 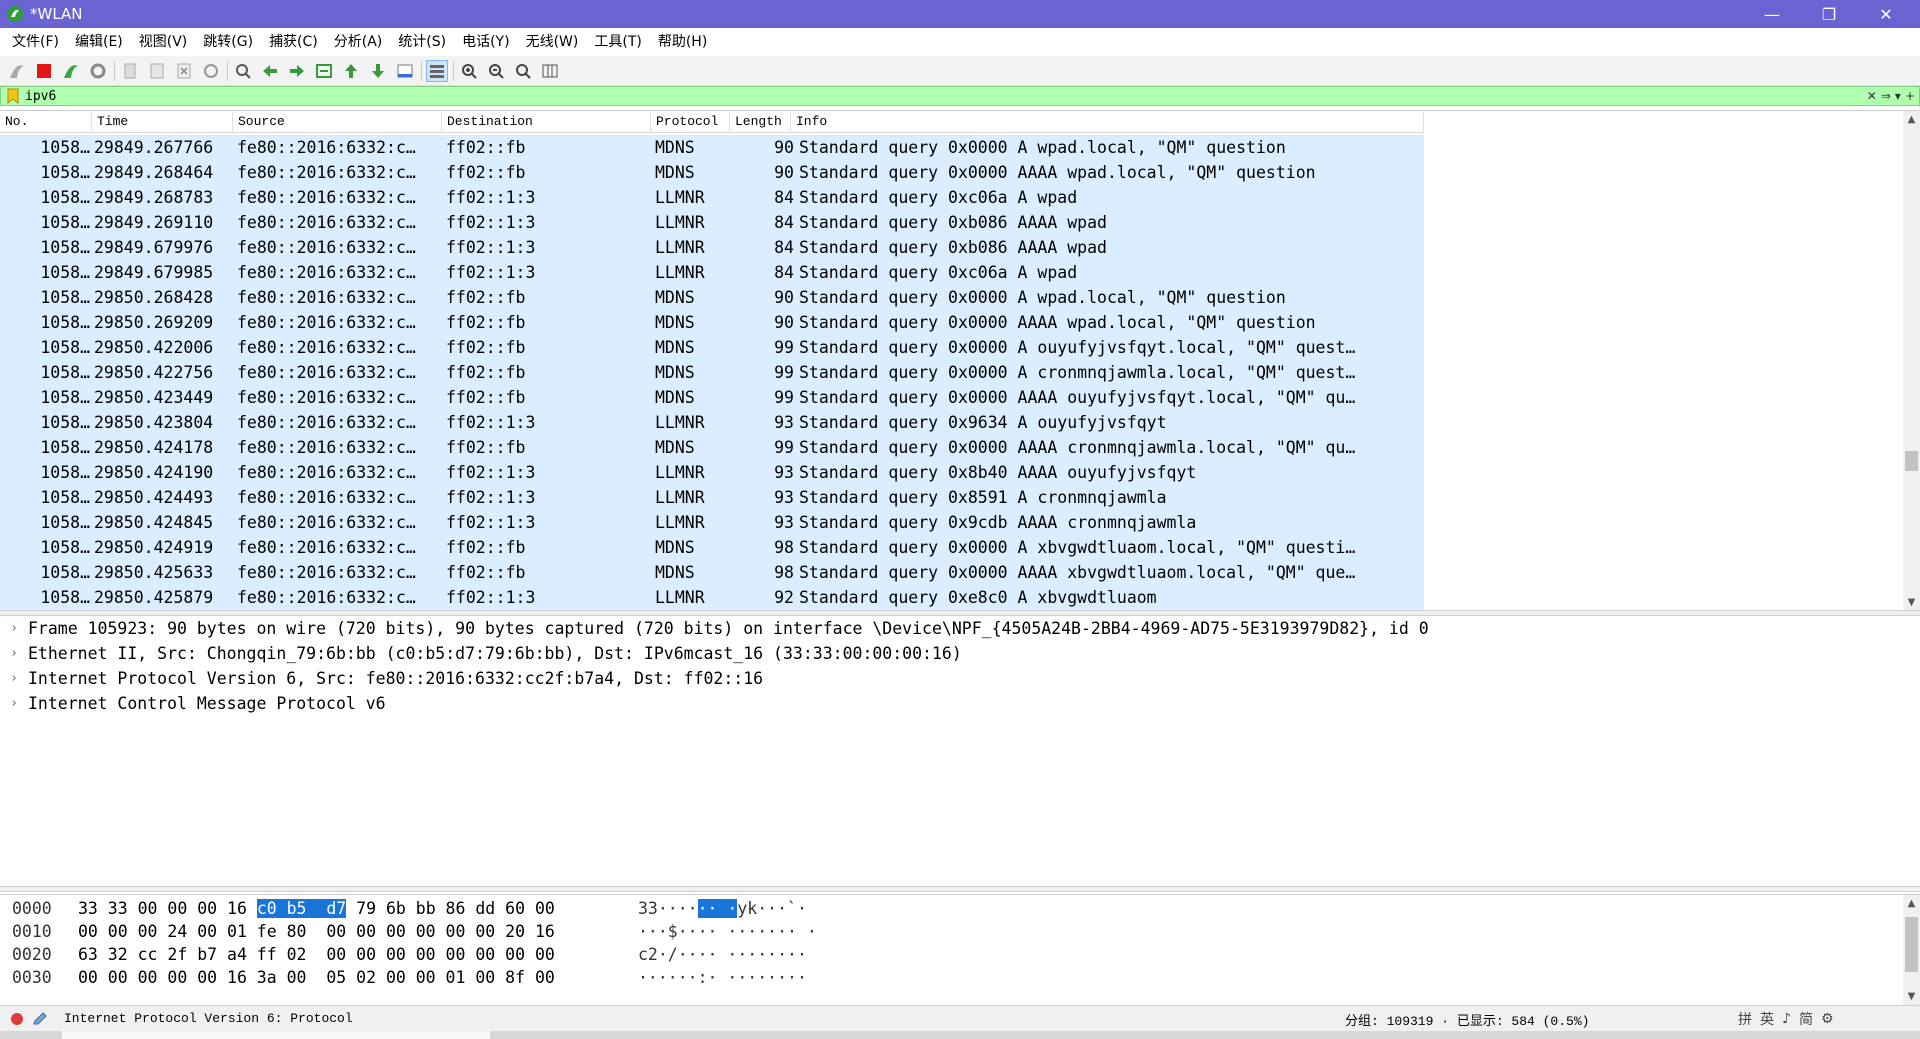 I want to click on apply-filter-icon: ⇒, so click(x=1886, y=96).